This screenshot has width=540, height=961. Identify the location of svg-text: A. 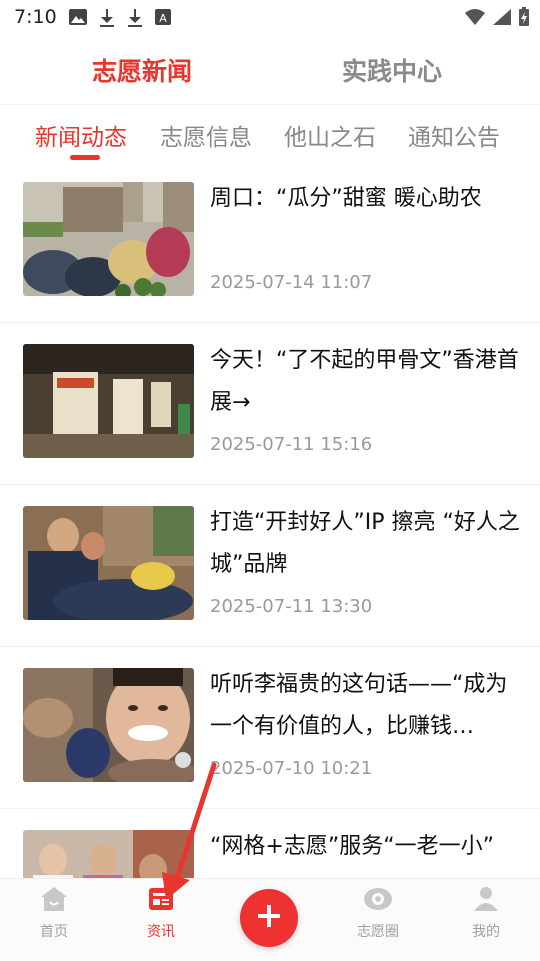
(163, 18).